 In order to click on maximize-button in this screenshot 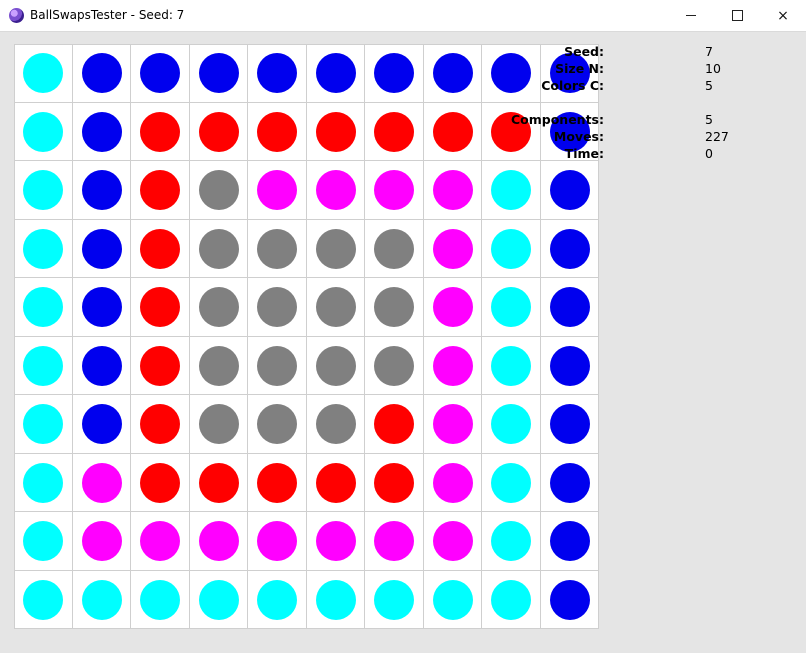, I will do `click(737, 15)`.